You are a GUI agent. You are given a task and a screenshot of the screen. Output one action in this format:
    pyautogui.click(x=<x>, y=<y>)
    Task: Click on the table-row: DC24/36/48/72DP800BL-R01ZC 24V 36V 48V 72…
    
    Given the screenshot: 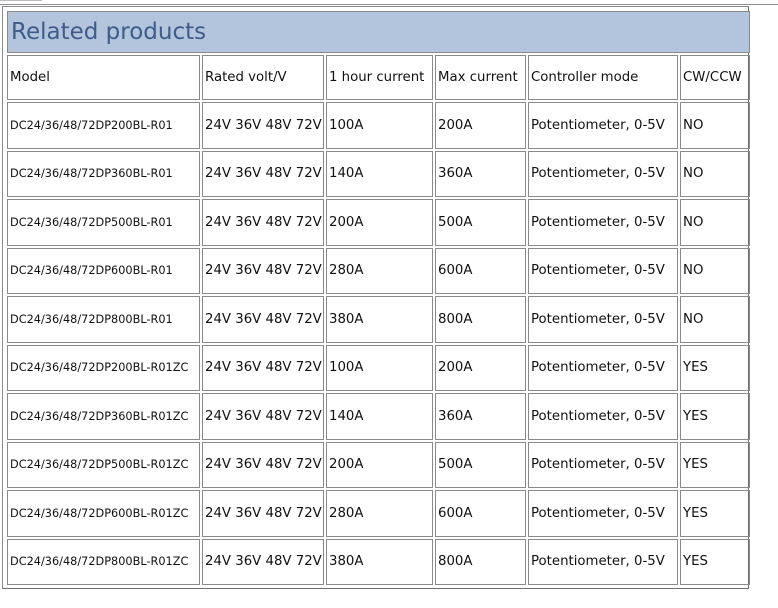 What is the action you would take?
    pyautogui.click(x=379, y=561)
    